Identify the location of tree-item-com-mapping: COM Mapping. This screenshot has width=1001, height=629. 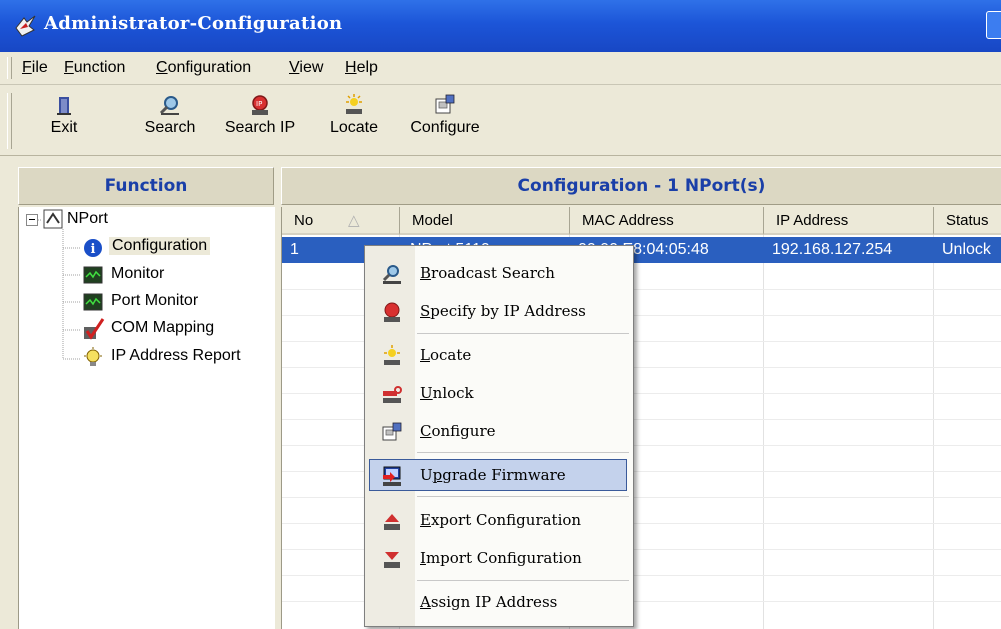
(162, 328).